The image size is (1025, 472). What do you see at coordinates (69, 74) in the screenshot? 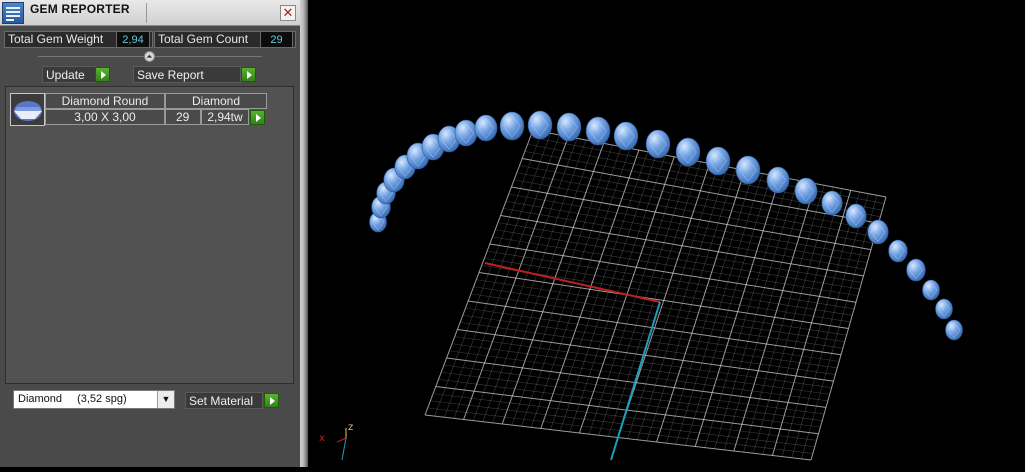
I see `update-button: Update` at bounding box center [69, 74].